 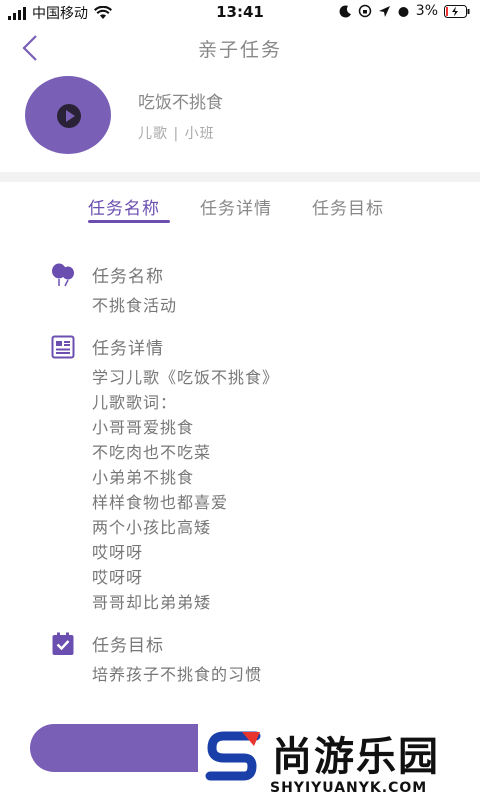 I want to click on section-task-name: 任务名称 不挑食活动, so click(x=240, y=292).